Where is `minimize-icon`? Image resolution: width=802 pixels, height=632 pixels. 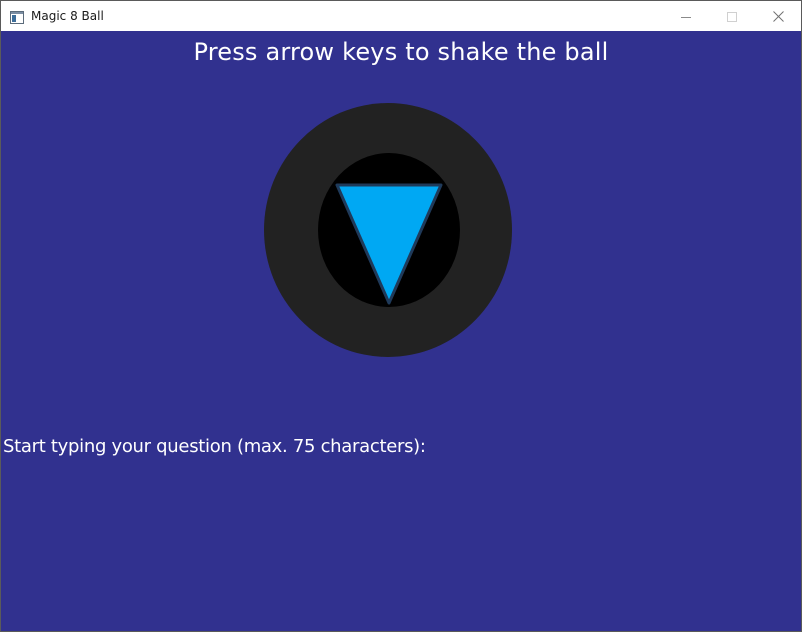 minimize-icon is located at coordinates (686, 16).